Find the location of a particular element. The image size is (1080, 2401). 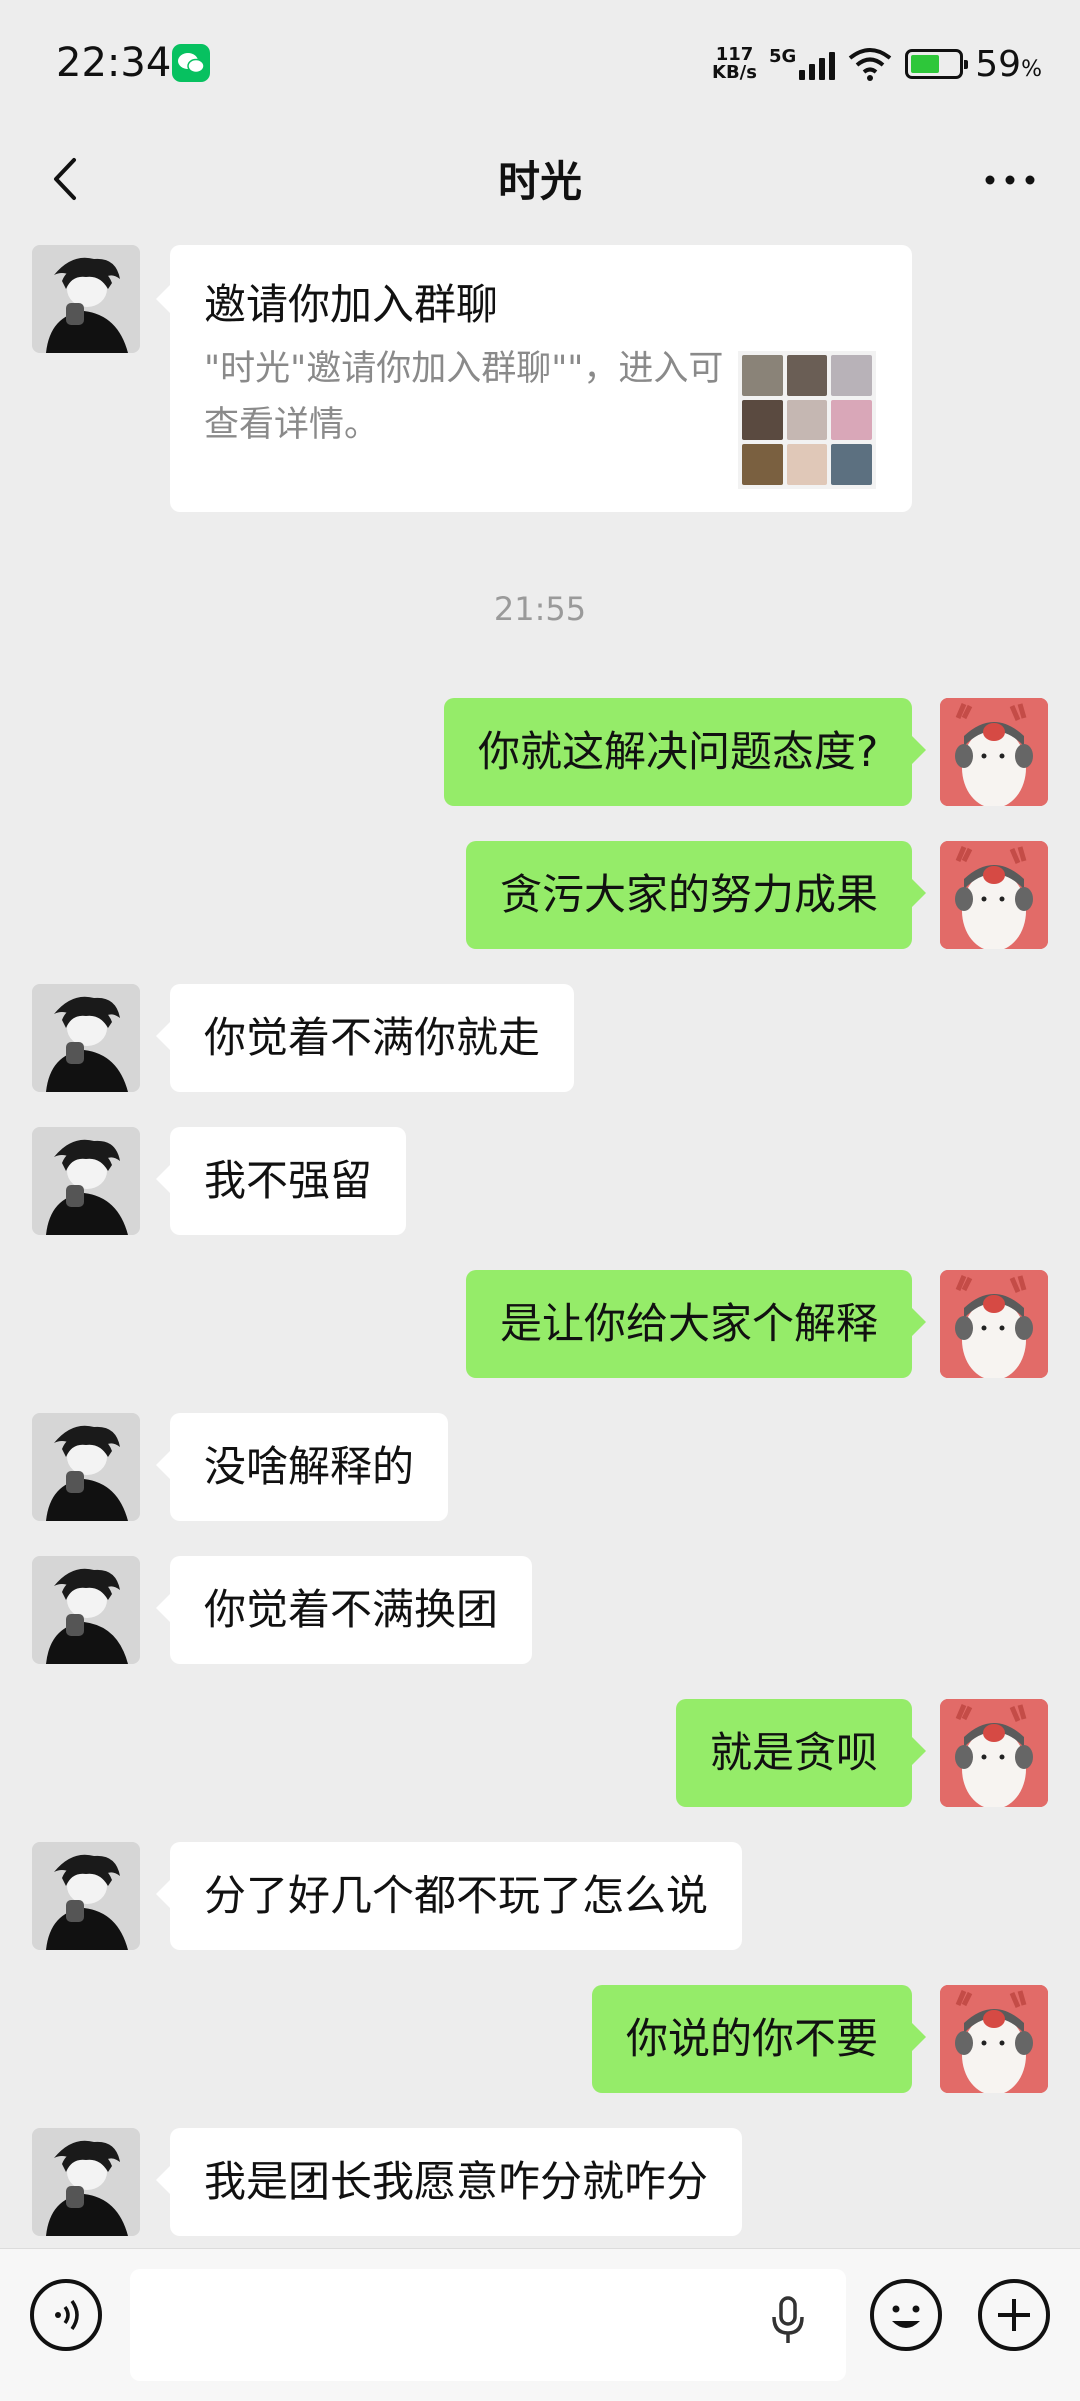

message-bubble-sent: 你就这解决问题态度? is located at coordinates (685, 752).